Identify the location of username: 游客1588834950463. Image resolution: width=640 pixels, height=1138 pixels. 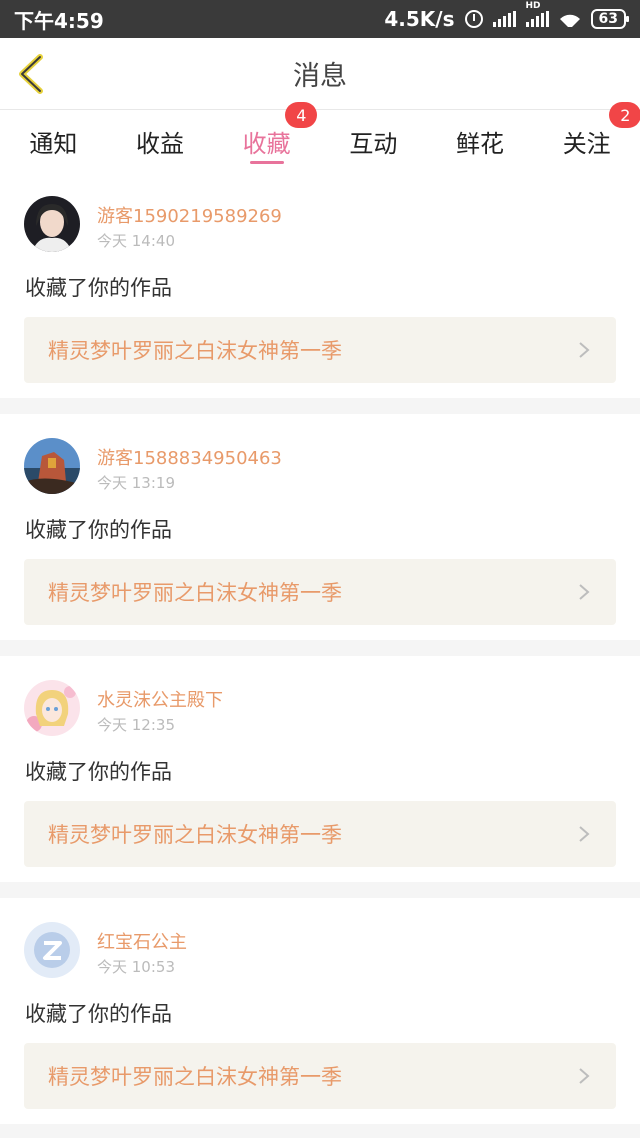
(189, 457).